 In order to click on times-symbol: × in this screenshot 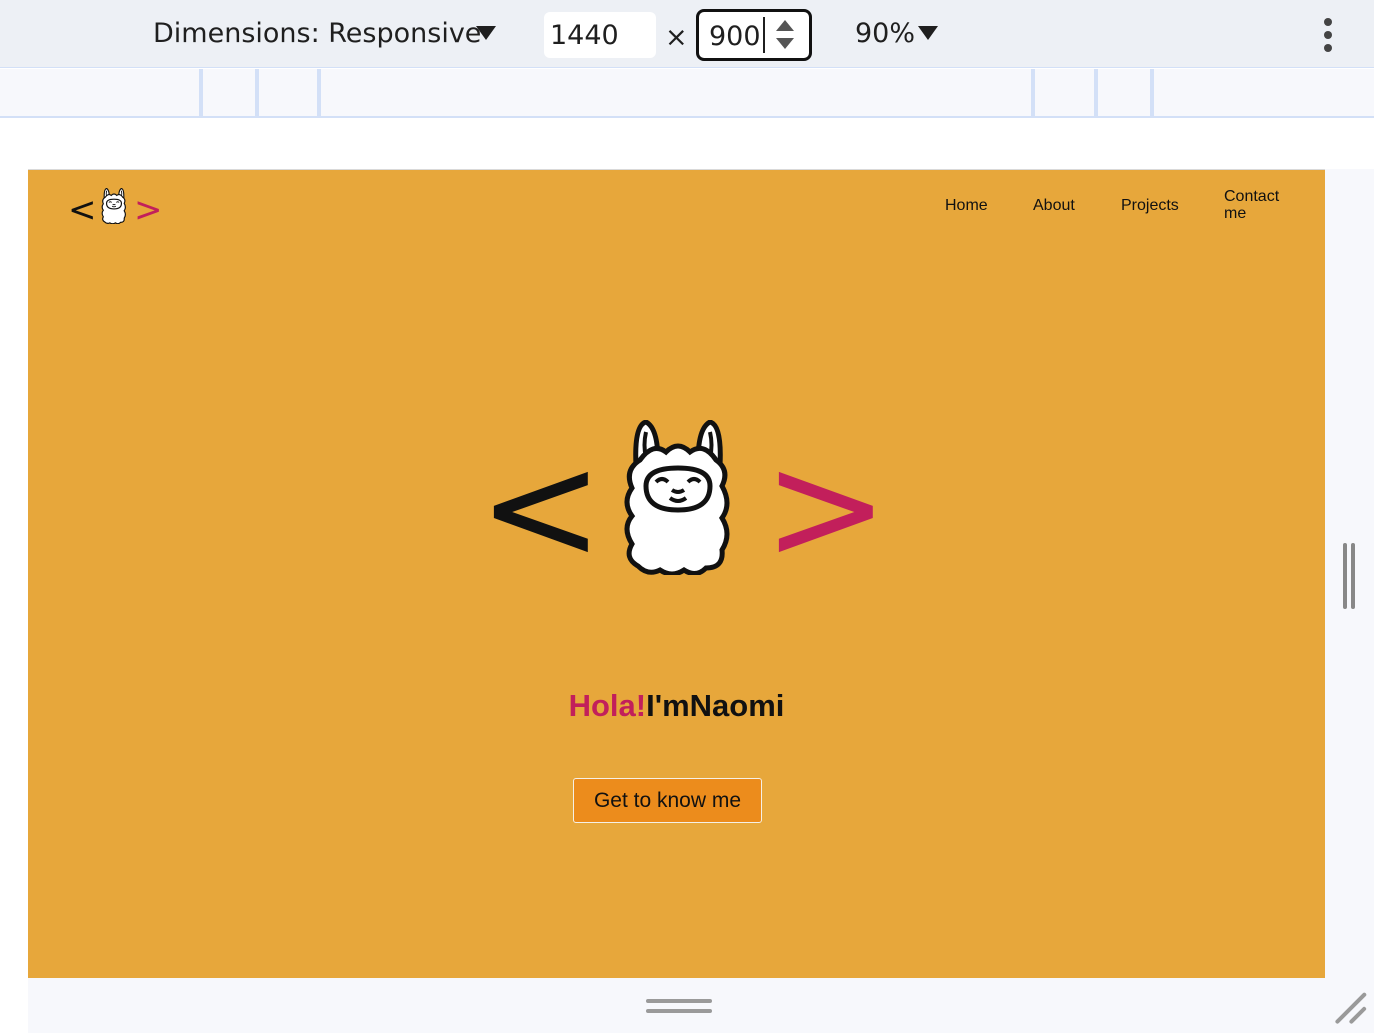, I will do `click(676, 37)`.